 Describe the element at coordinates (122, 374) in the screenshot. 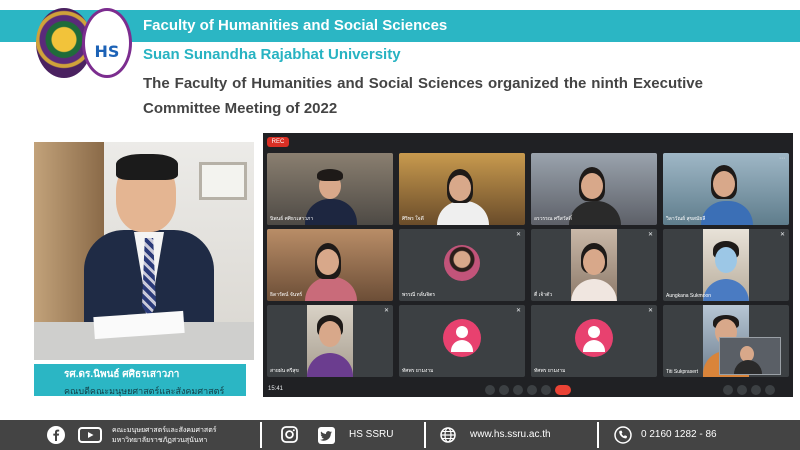

I see `dean-name: รศ.ดร.นิพนธ์ ศศิธรเสาวภา` at that location.